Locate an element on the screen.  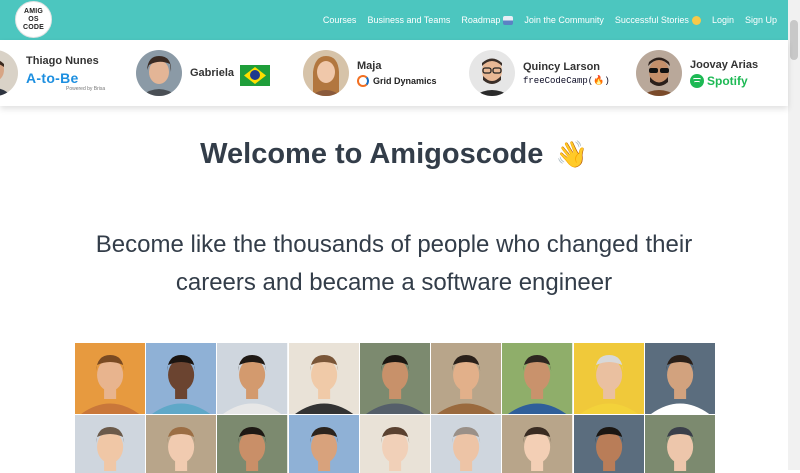
avatar-joovay is located at coordinates (659, 73).